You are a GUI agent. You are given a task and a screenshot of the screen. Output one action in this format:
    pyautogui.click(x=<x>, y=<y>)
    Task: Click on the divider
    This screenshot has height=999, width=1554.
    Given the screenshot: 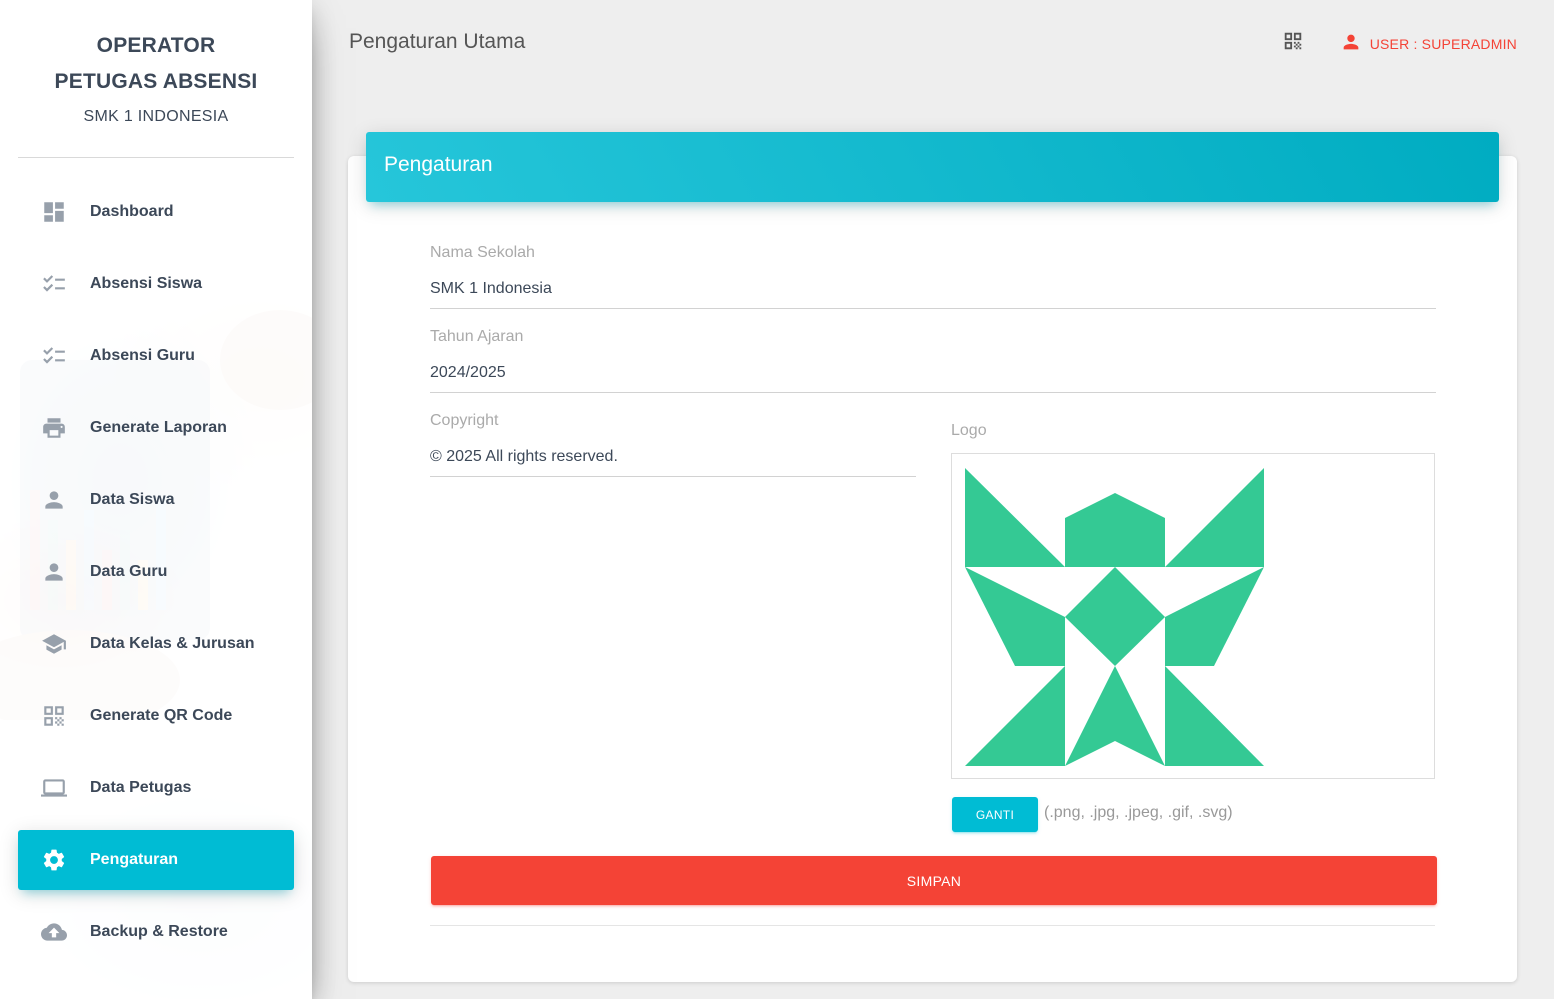 What is the action you would take?
    pyautogui.click(x=932, y=925)
    